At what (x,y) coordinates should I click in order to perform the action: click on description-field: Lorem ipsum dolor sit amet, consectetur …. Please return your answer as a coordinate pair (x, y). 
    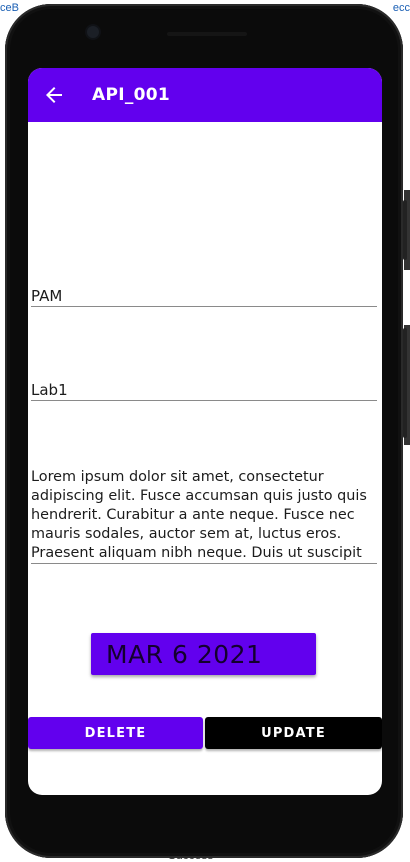
    Looking at the image, I should click on (204, 516).